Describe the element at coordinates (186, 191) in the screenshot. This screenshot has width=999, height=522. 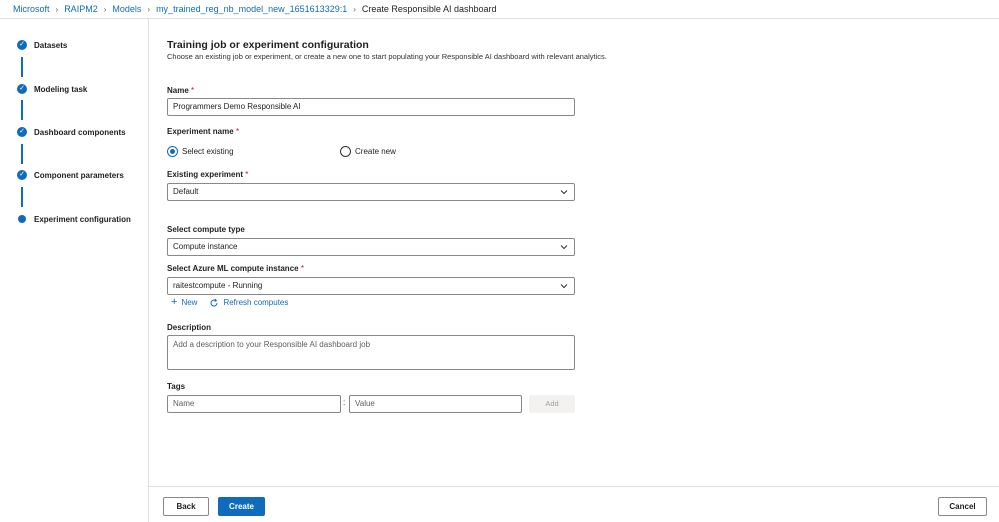
I see `existing-experiment-value: Default` at that location.